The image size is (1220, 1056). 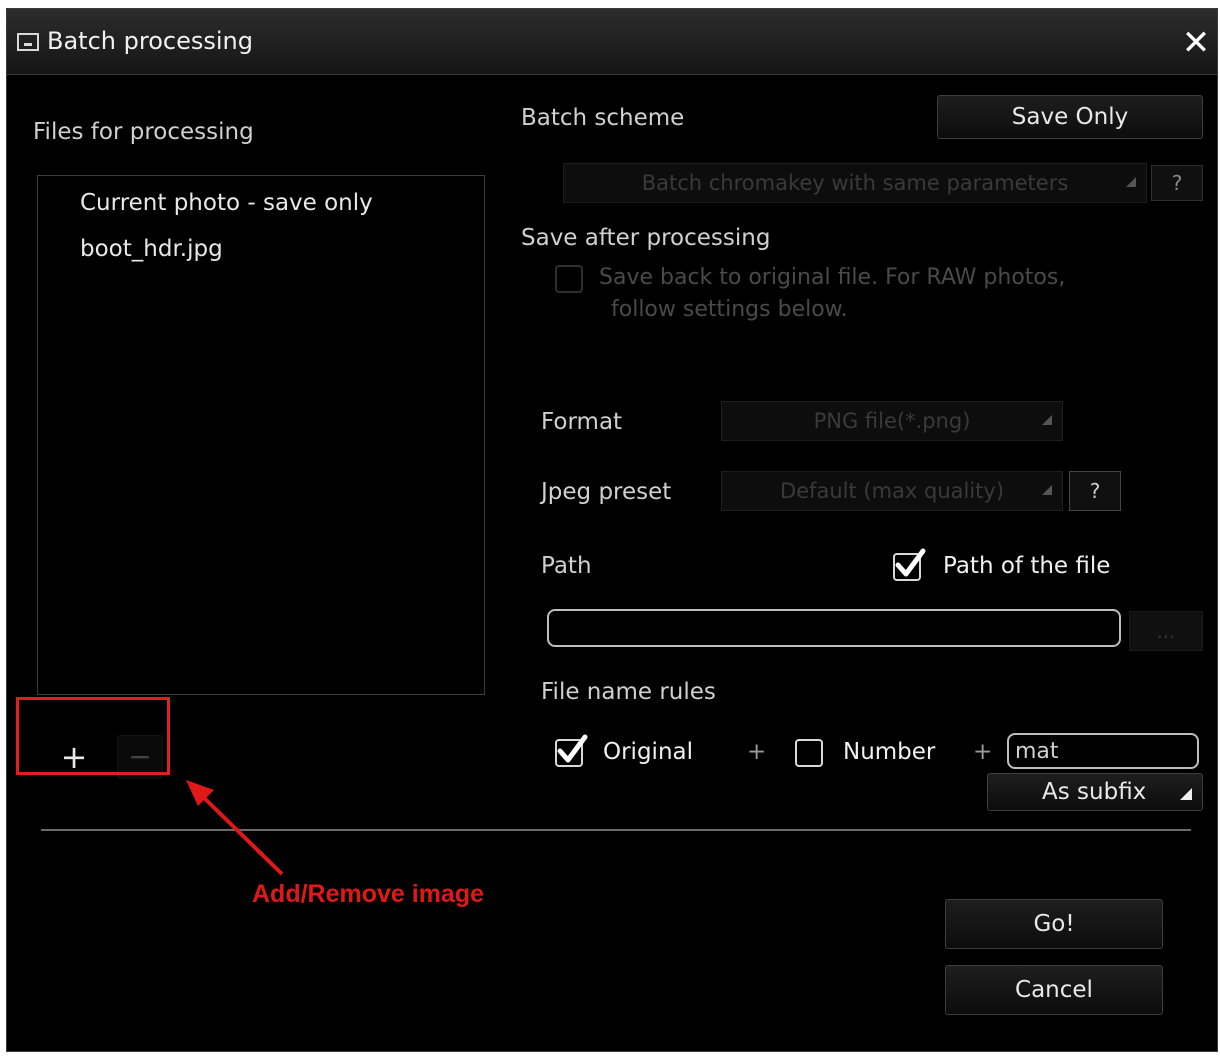 What do you see at coordinates (809, 753) in the screenshot?
I see `number-checkbox` at bounding box center [809, 753].